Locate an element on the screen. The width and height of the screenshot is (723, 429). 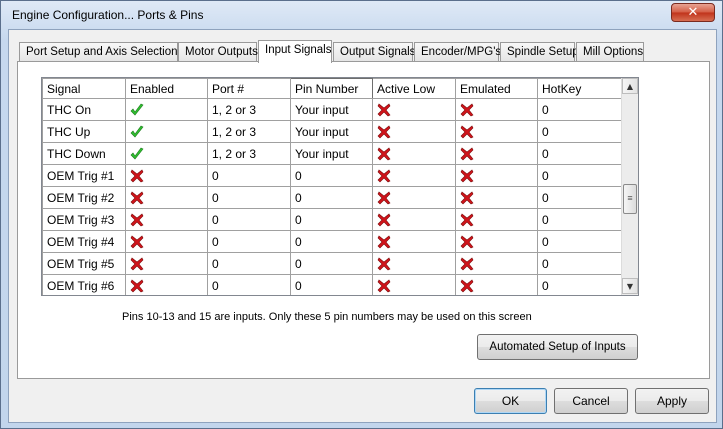
scroll-down-arrow-icon: ▼ is located at coordinates (630, 286).